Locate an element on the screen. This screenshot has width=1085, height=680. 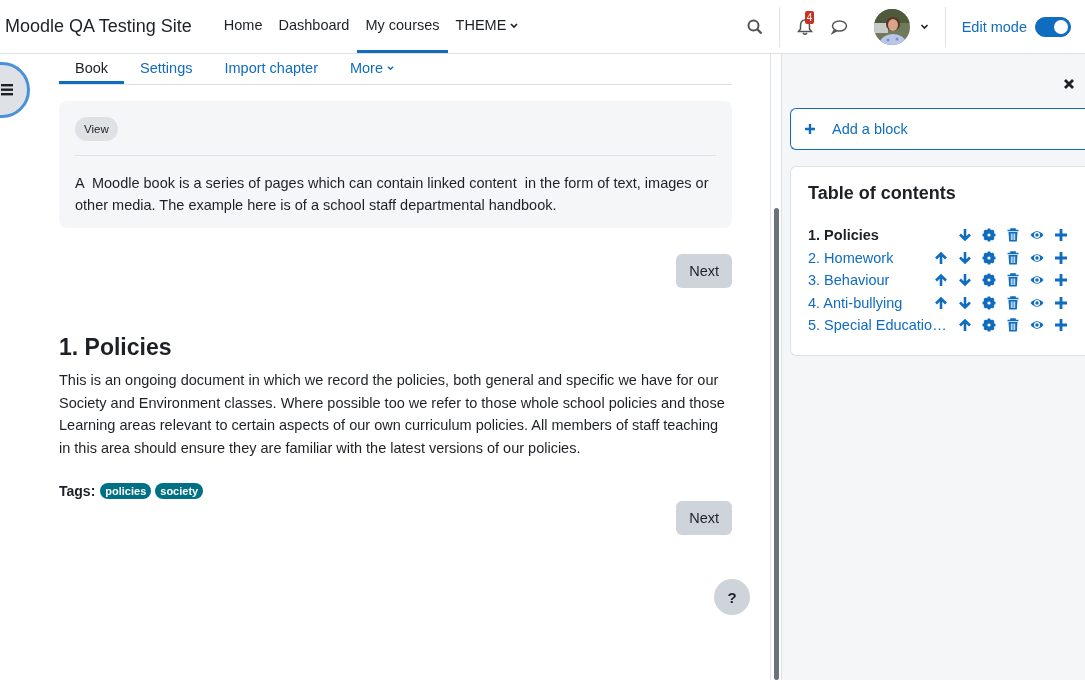
nav-link: My courses is located at coordinates (402, 26).